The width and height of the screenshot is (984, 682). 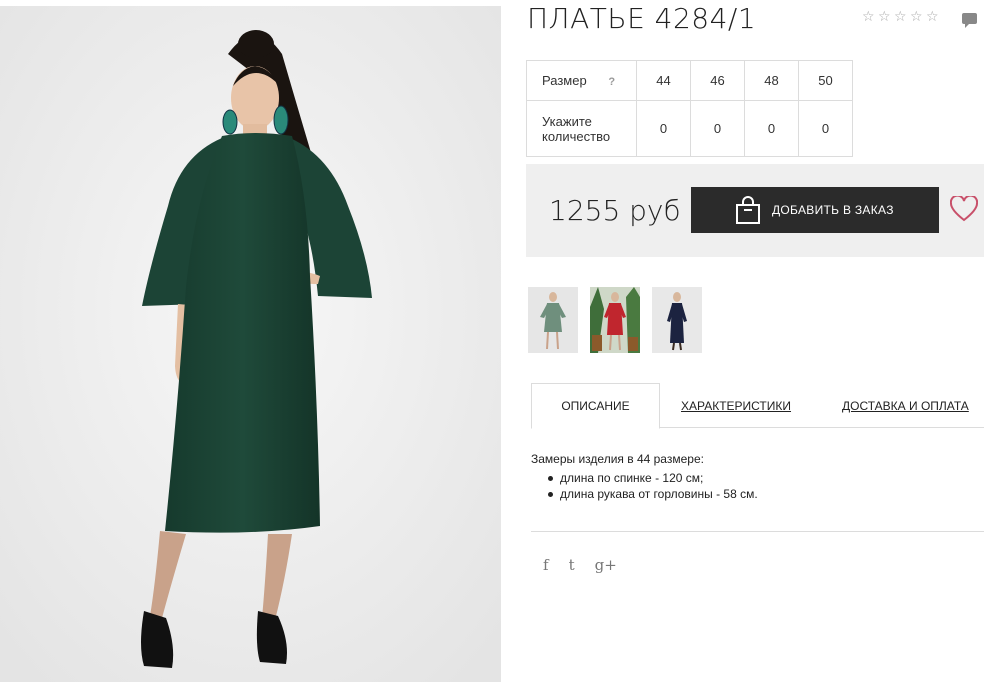 I want to click on size-option: 46, so click(x=717, y=80).